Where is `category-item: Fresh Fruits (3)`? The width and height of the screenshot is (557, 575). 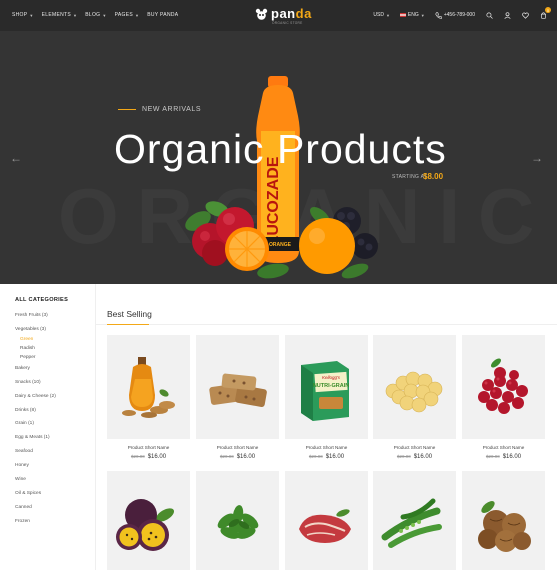 category-item: Fresh Fruits (3) is located at coordinates (35, 320).